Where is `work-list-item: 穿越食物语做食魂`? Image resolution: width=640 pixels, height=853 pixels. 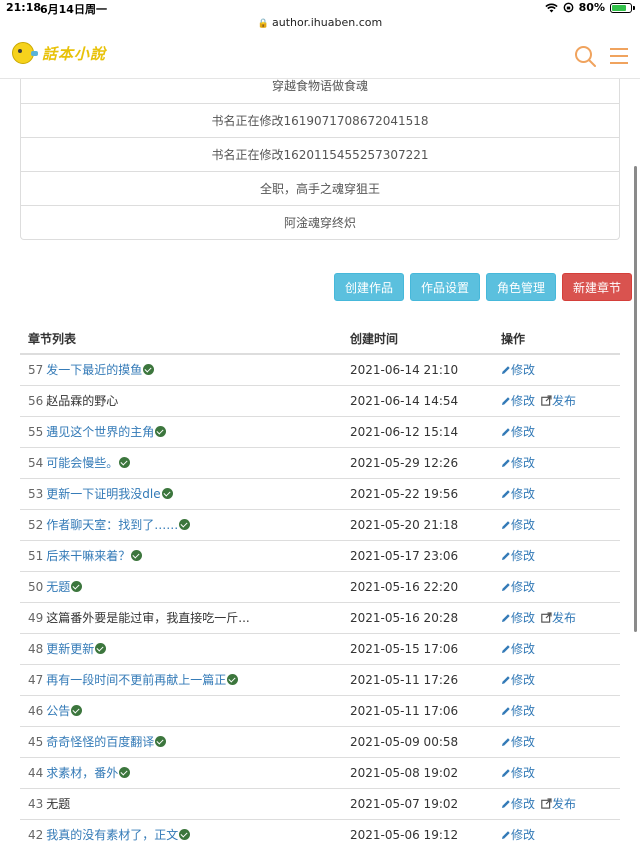
work-list-item: 穿越食物语做食魂 is located at coordinates (320, 91).